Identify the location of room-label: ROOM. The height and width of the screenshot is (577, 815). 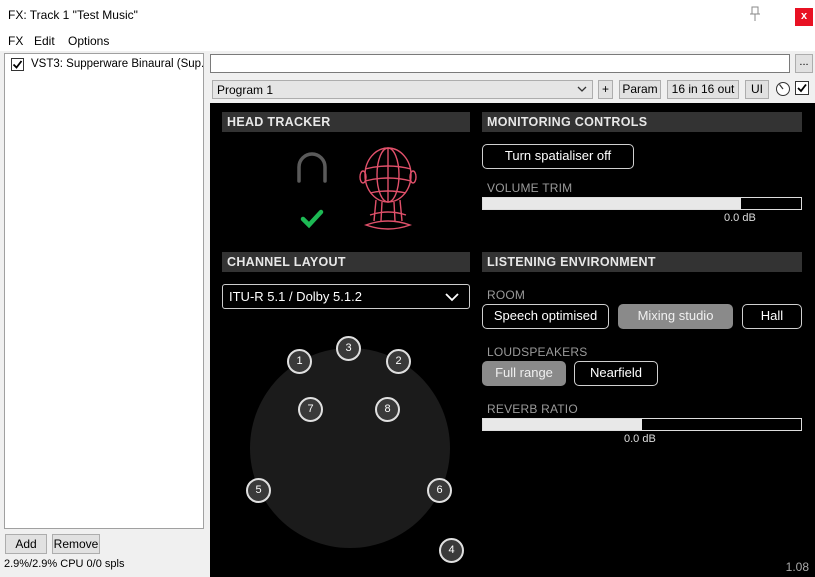
(506, 295).